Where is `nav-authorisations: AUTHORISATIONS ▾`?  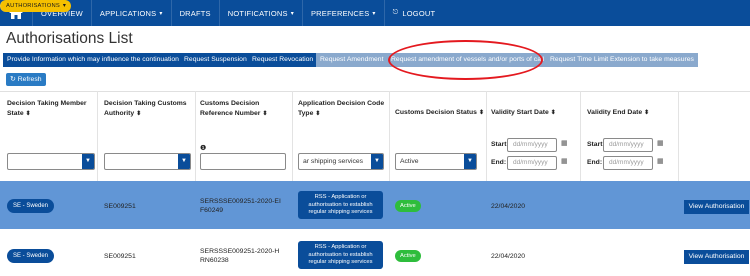
nav-authorisations: AUTHORISATIONS ▾ is located at coordinates (36, 6).